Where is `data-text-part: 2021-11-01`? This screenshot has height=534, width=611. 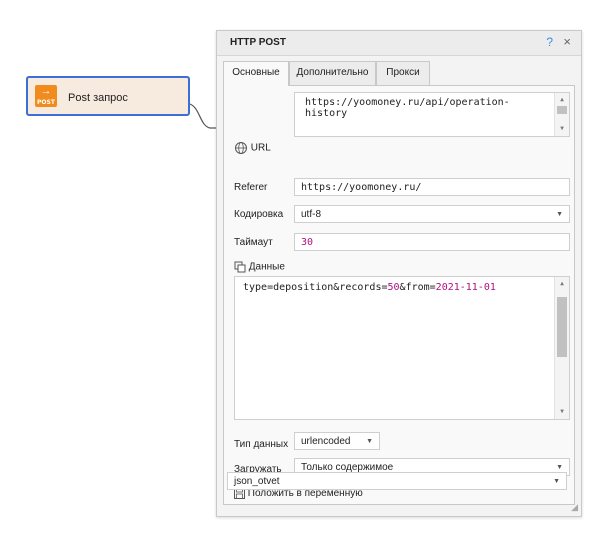 data-text-part: 2021-11-01 is located at coordinates (465, 287).